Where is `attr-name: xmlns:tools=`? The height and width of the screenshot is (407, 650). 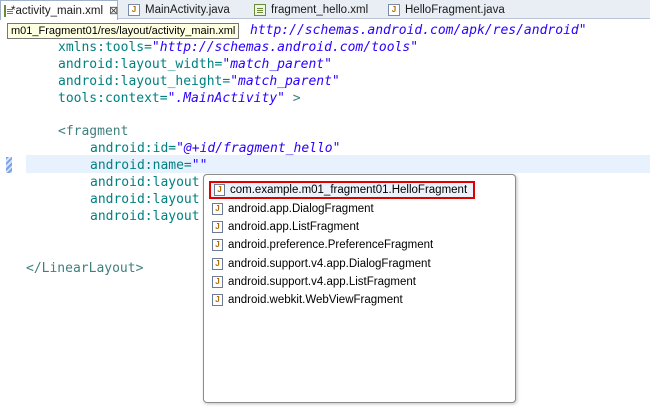 attr-name: xmlns:tools= is located at coordinates (105, 47).